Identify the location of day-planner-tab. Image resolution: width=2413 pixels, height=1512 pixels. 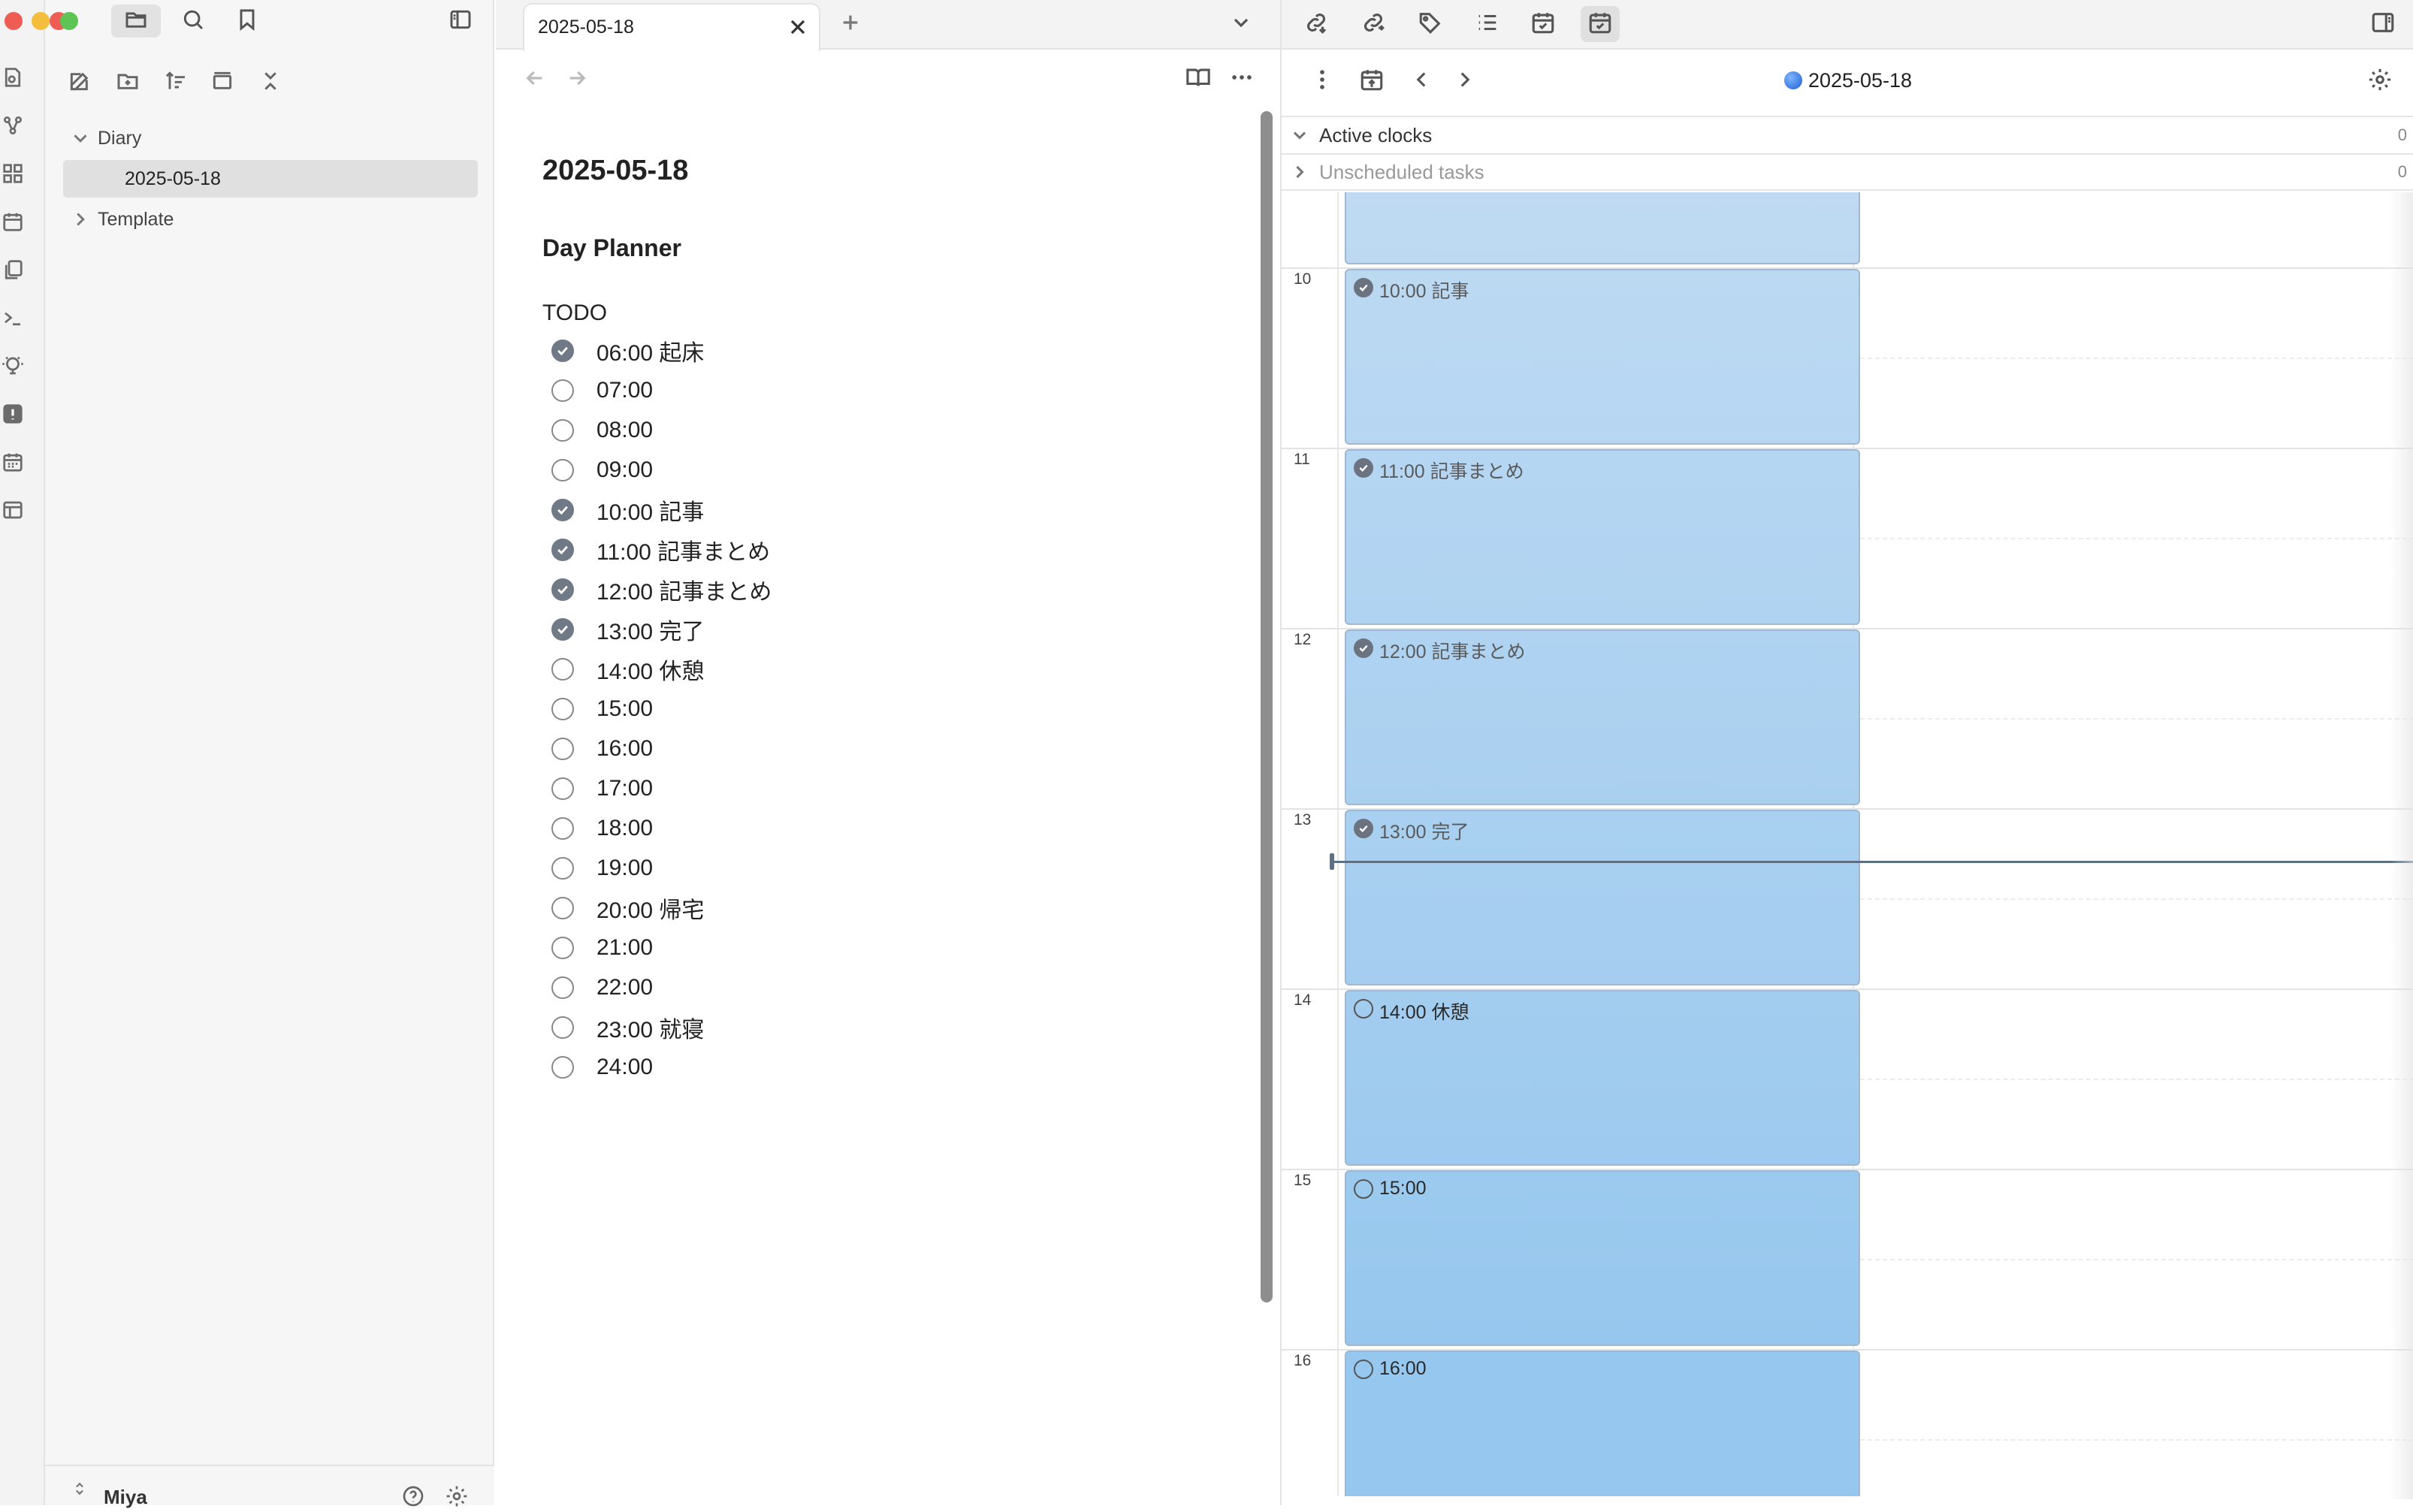
(1600, 24).